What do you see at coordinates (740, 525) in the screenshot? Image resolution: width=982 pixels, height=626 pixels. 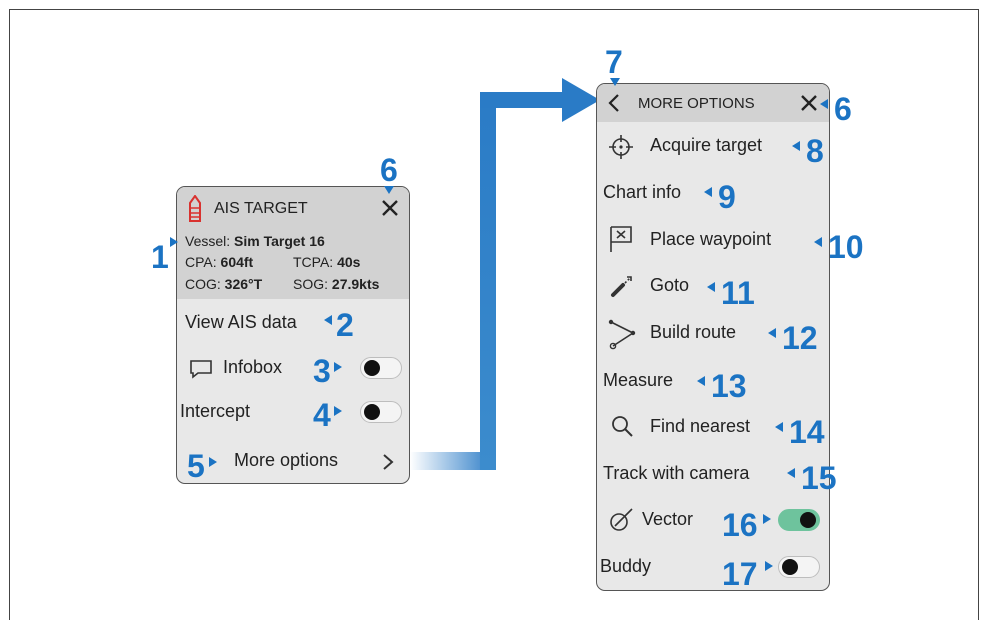 I see `callout-16: 16` at bounding box center [740, 525].